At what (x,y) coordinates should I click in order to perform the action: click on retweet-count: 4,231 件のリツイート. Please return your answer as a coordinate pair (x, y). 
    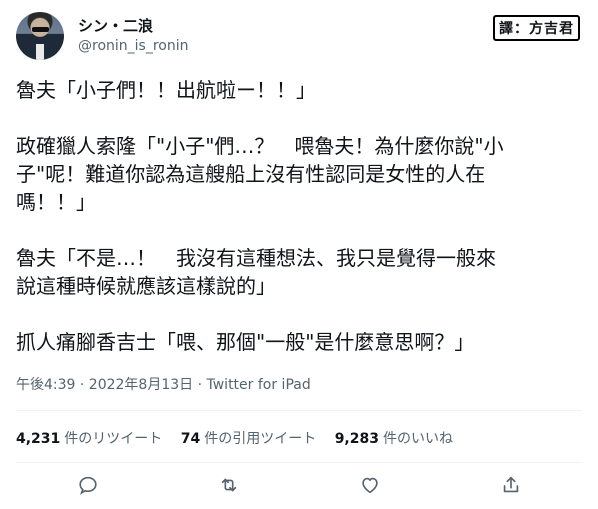
    Looking at the image, I should click on (89, 438).